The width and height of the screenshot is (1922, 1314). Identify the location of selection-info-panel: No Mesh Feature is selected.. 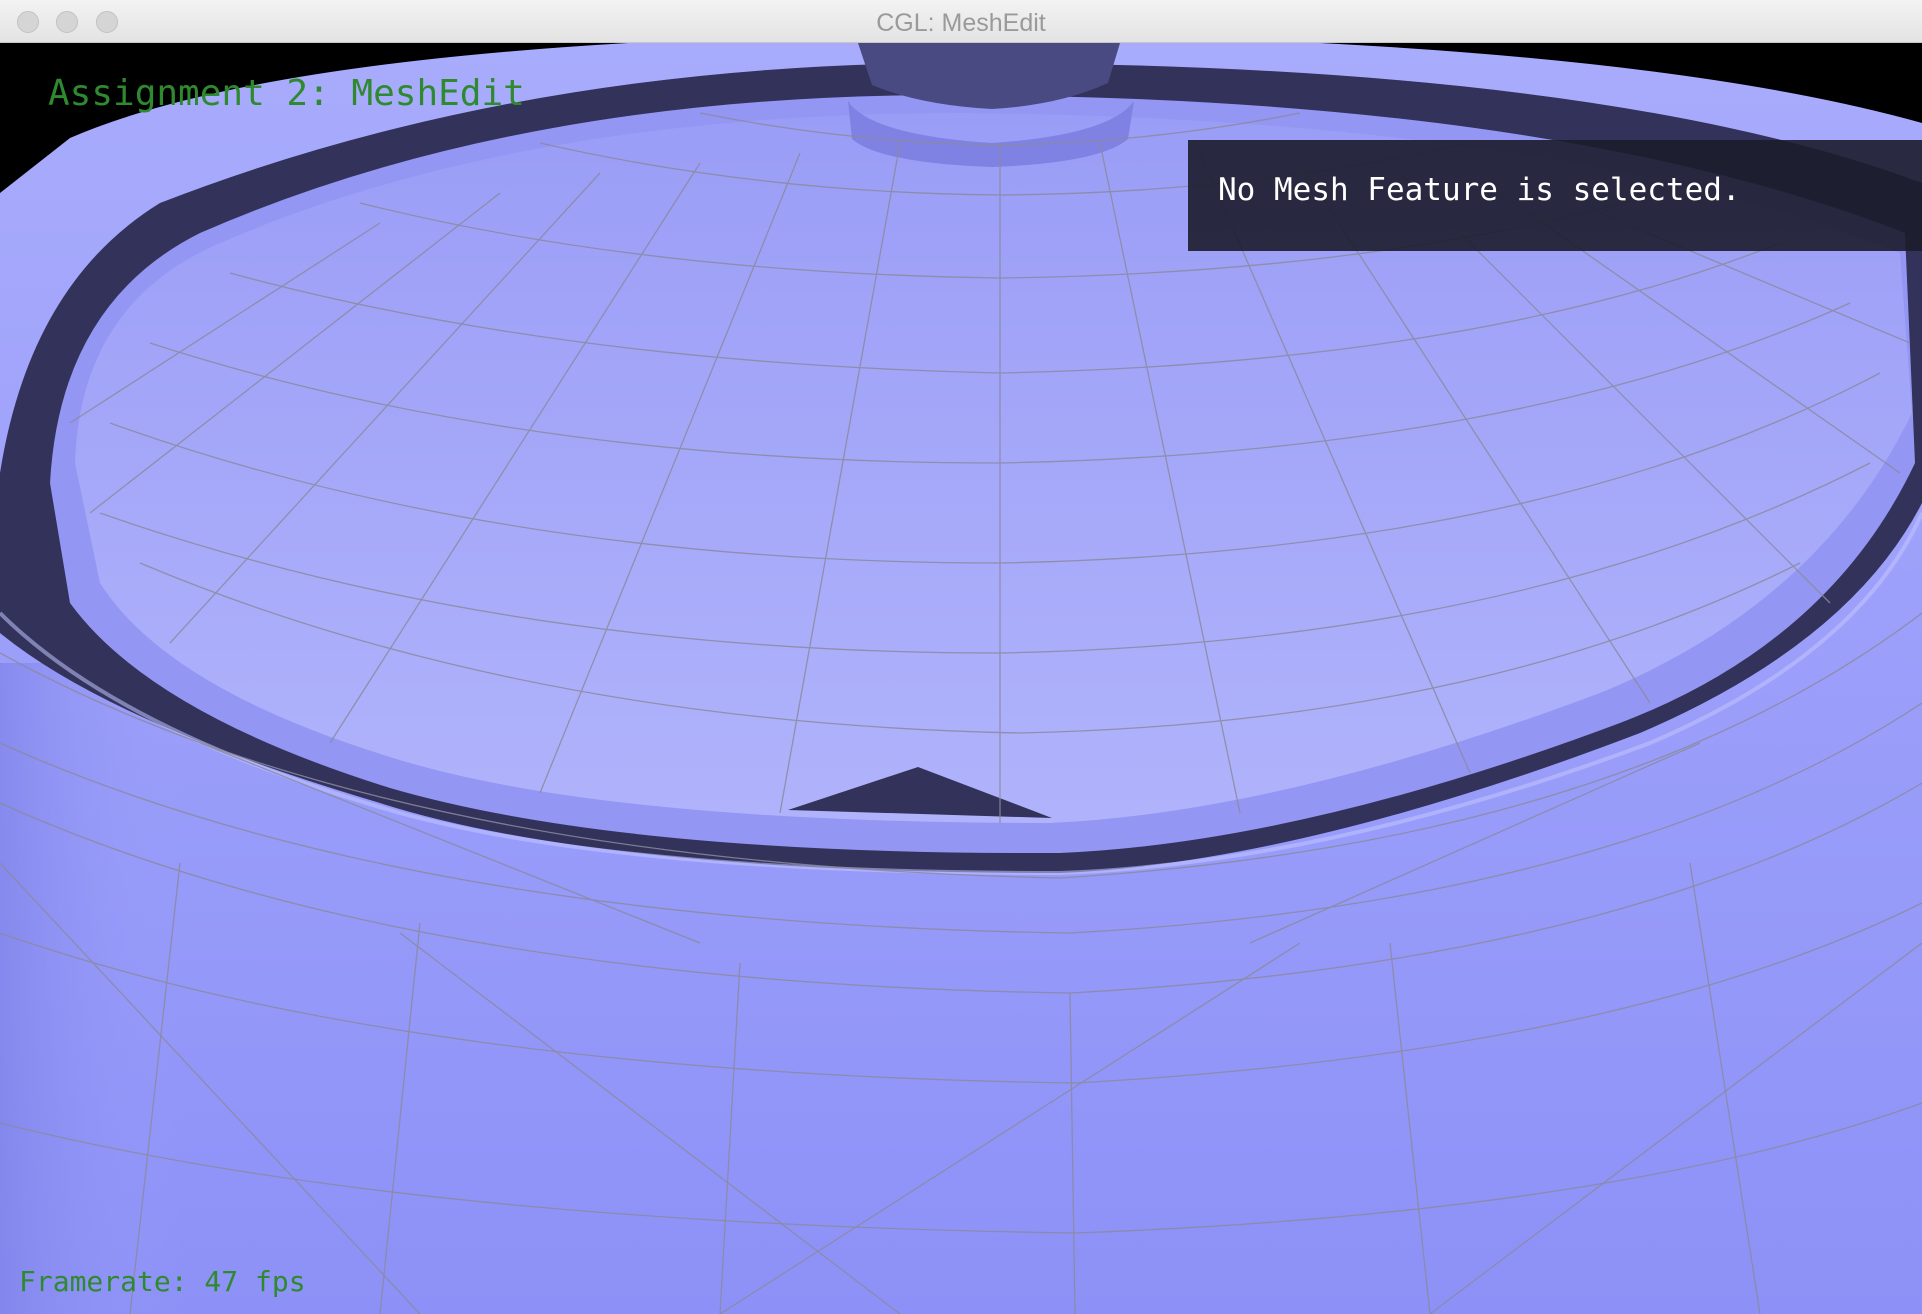
(1555, 195).